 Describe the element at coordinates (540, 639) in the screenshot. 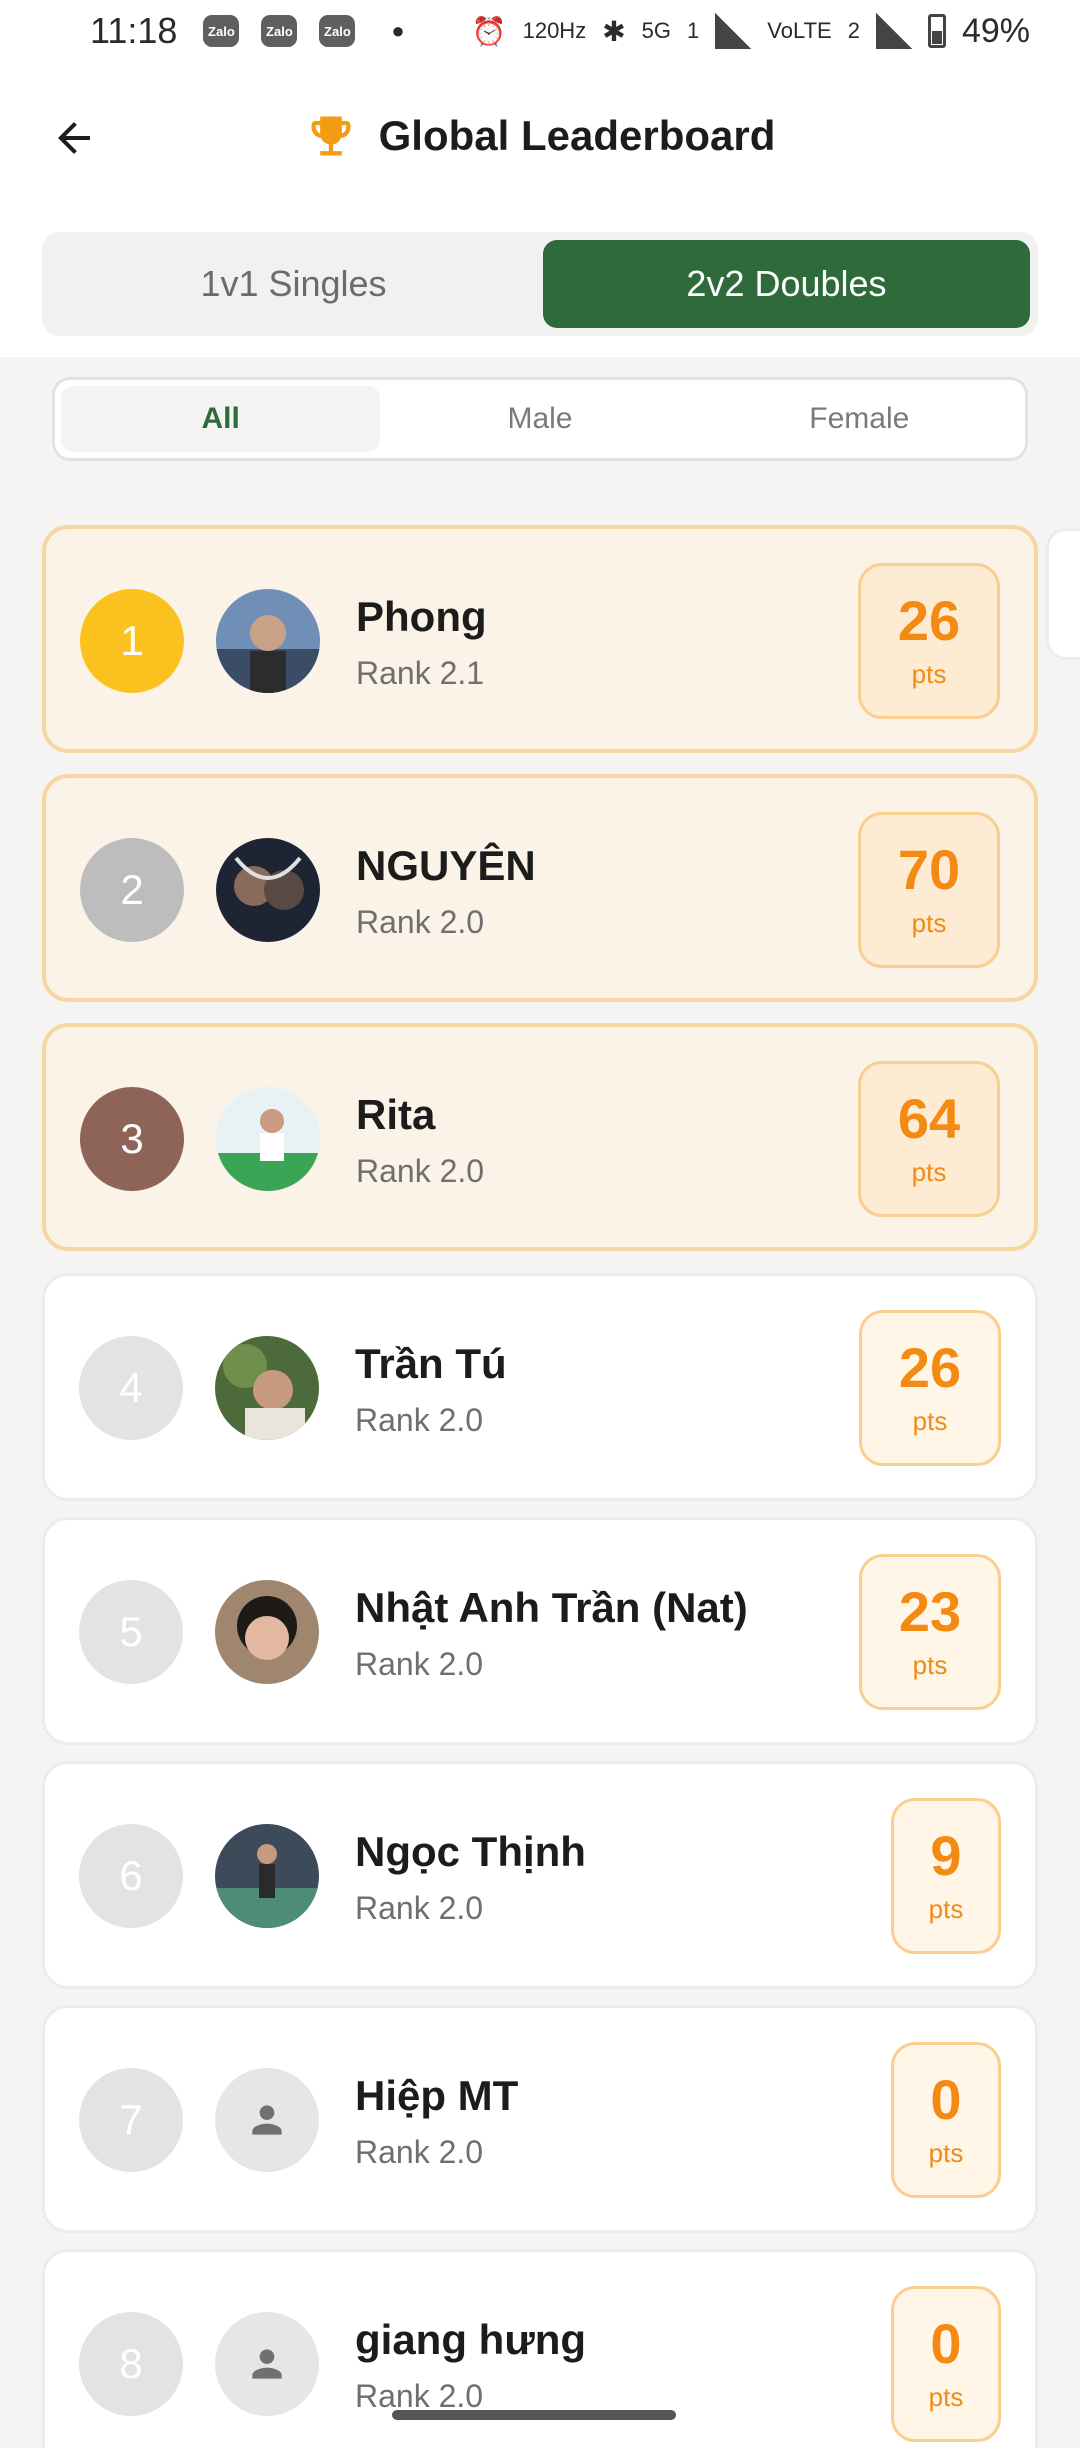

I see `leaderboard-row: 1 Phong Rank 2.1 26 pts` at that location.